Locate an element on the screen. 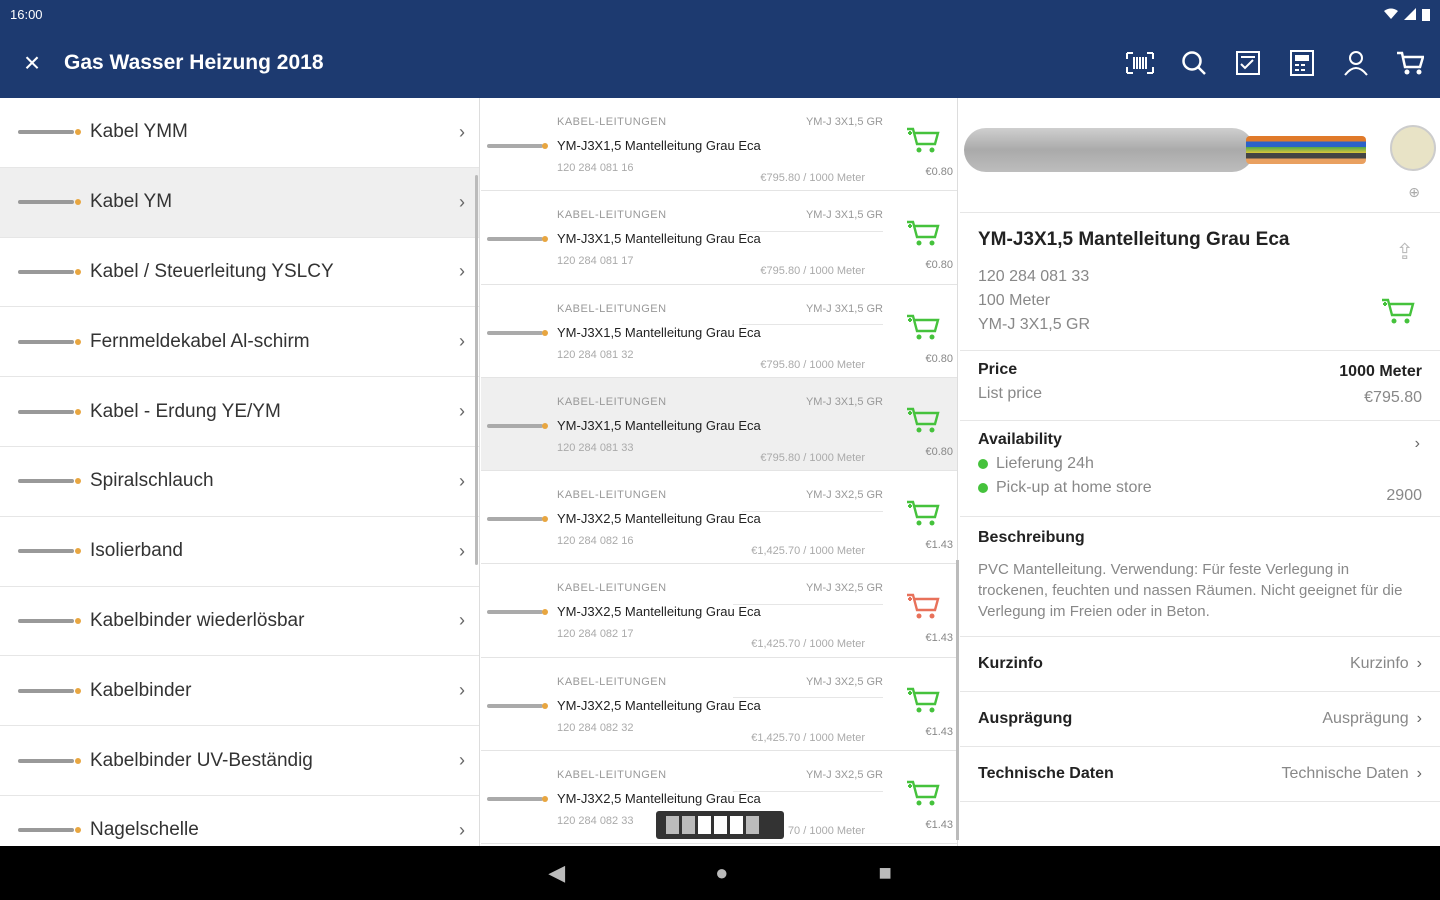 The width and height of the screenshot is (1440, 900). category-item: Kabel - Erdung YE/YM › is located at coordinates (239, 412).